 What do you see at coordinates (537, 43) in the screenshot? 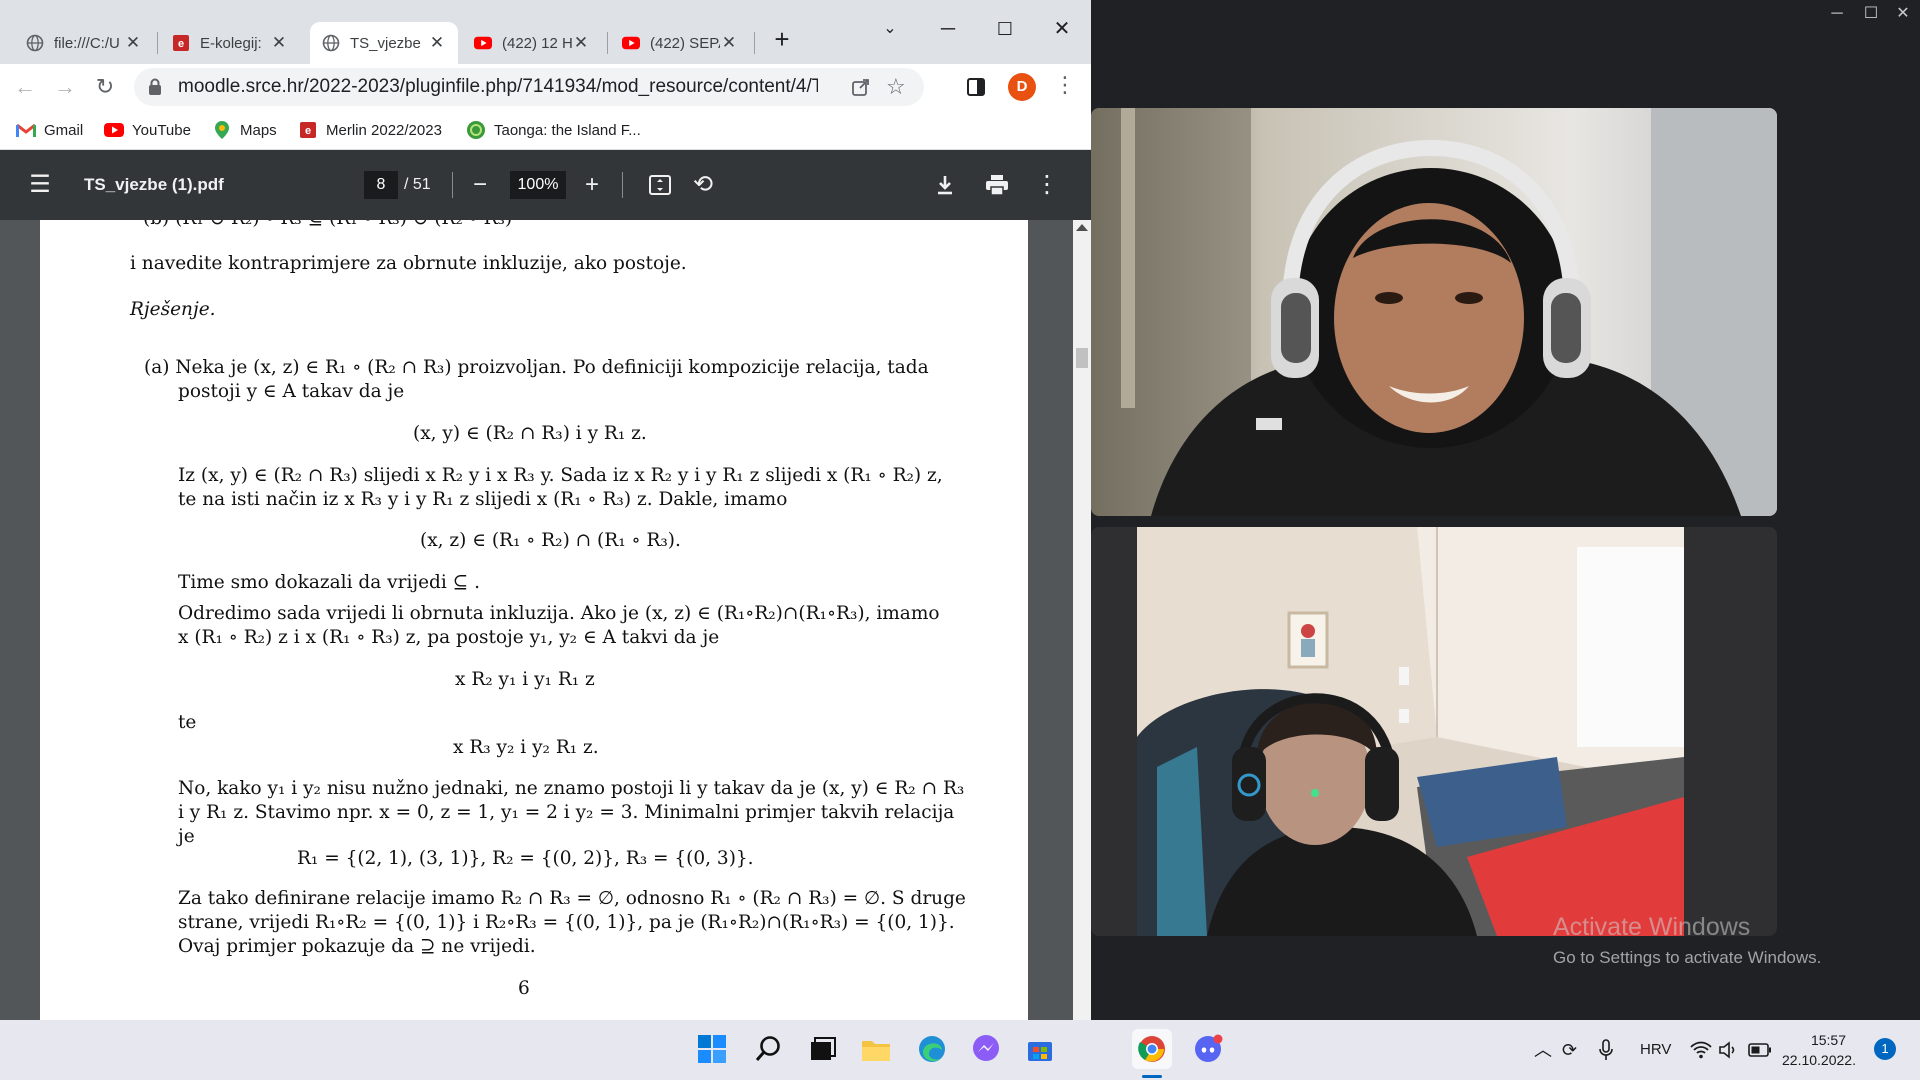
I see `tab-title: (422) 12 H` at bounding box center [537, 43].